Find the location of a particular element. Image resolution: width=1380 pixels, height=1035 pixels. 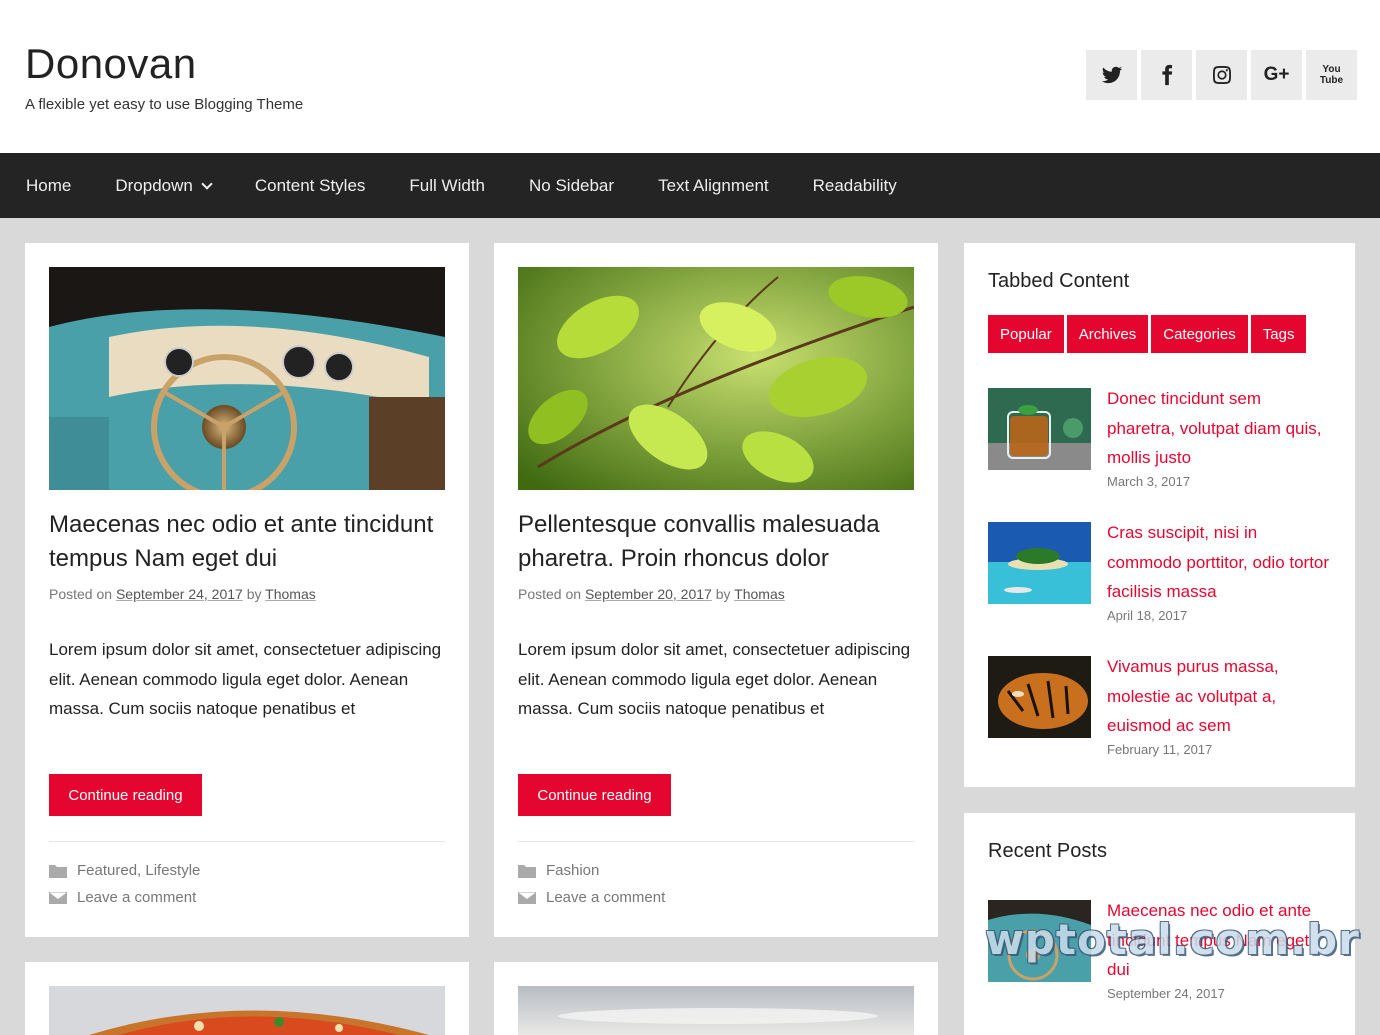

instagram-button is located at coordinates (1221, 75).